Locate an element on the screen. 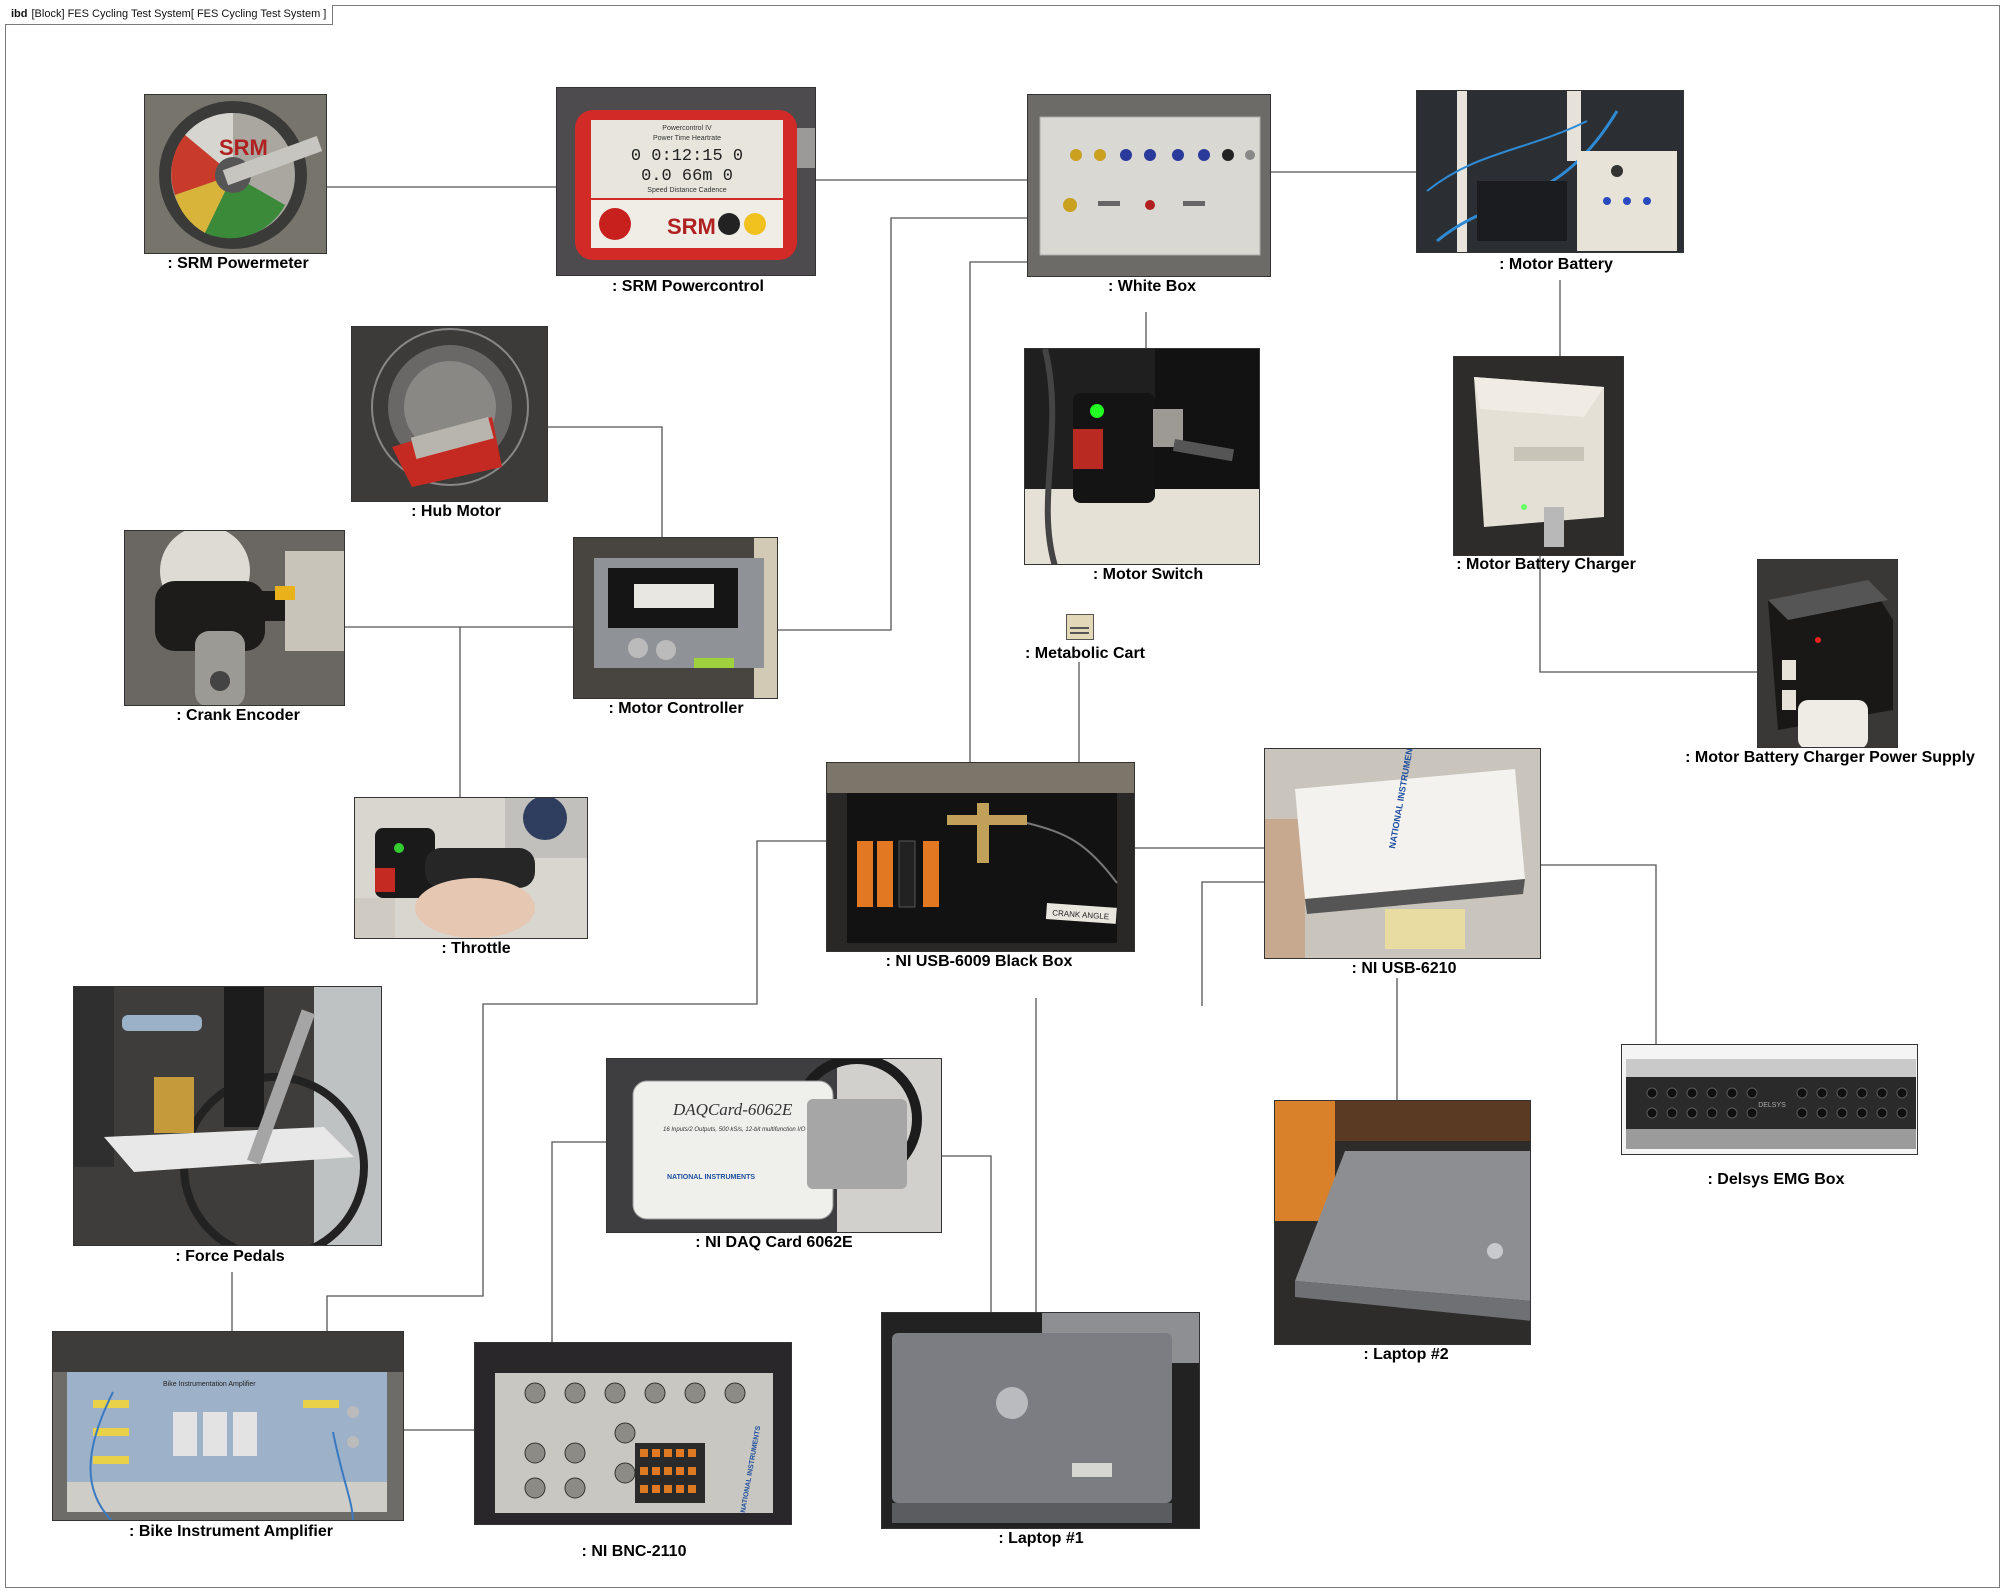  throttle-photo is located at coordinates (471, 868).